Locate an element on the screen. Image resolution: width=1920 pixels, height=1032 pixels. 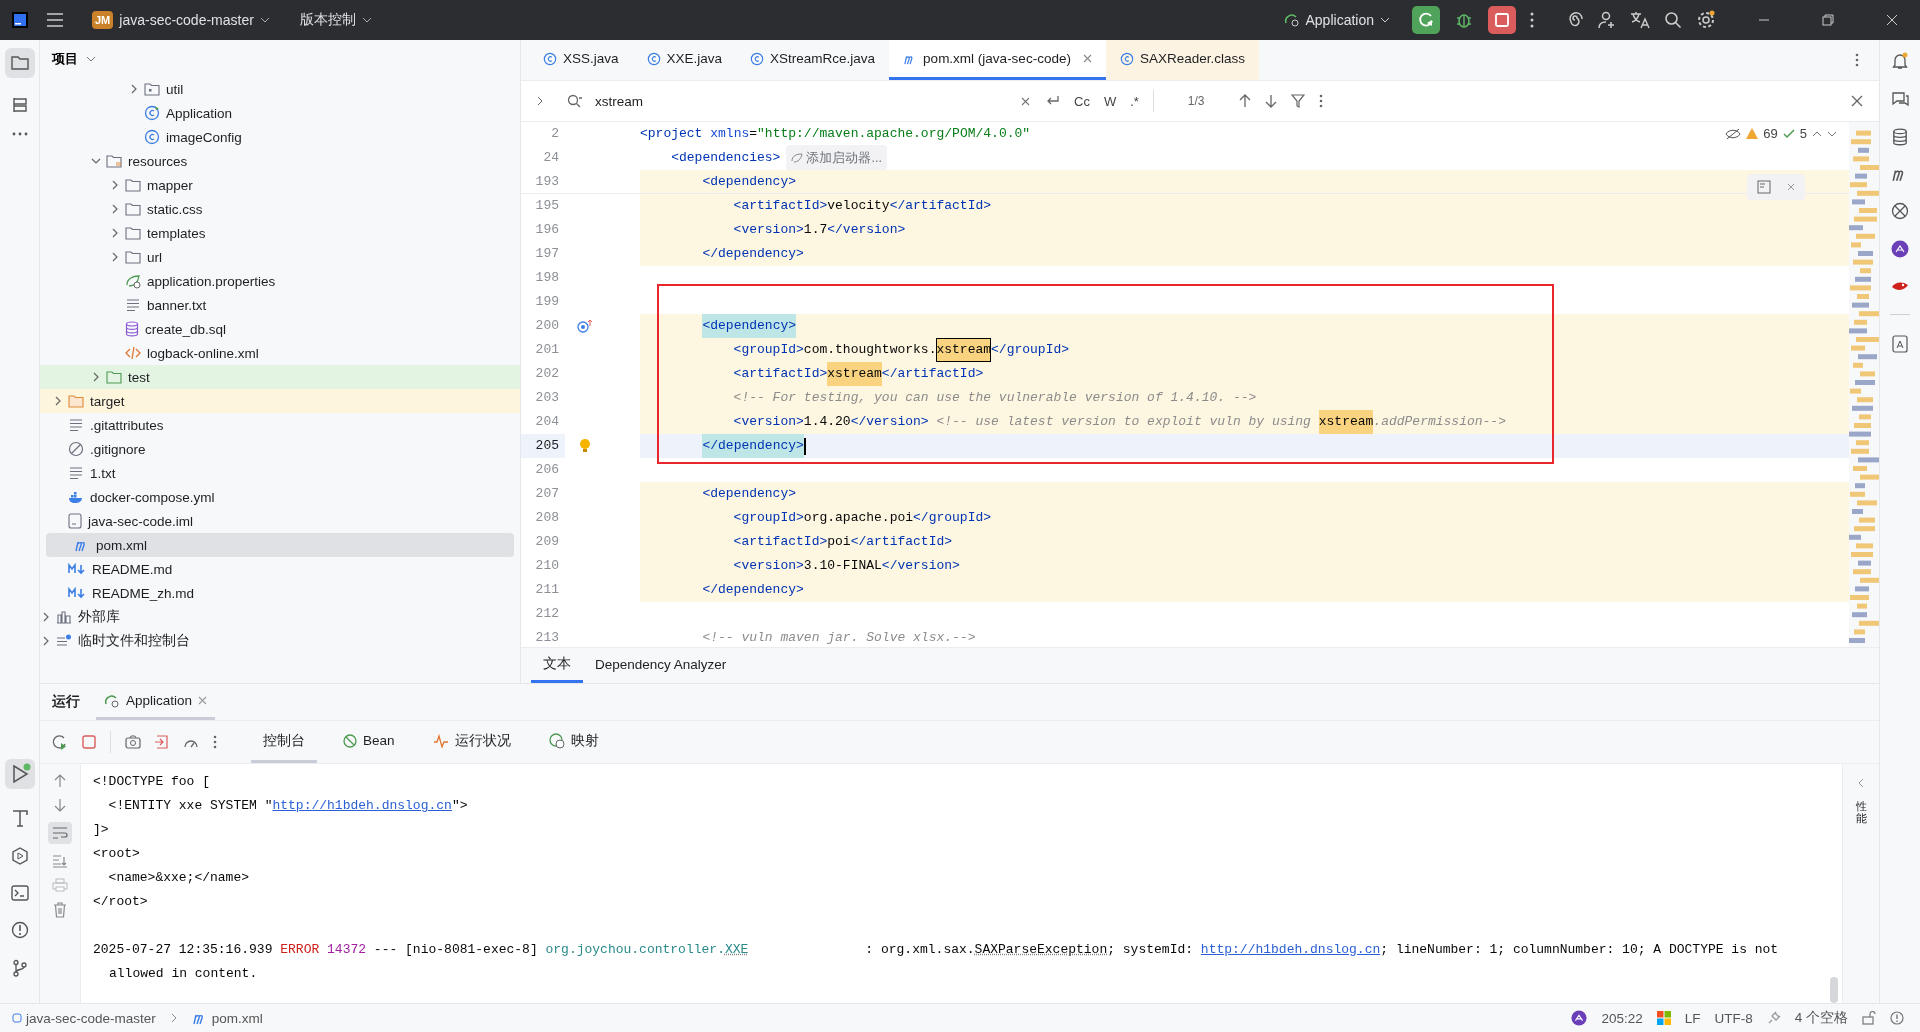
scrollbar-thumb is located at coordinates (1834, 990).